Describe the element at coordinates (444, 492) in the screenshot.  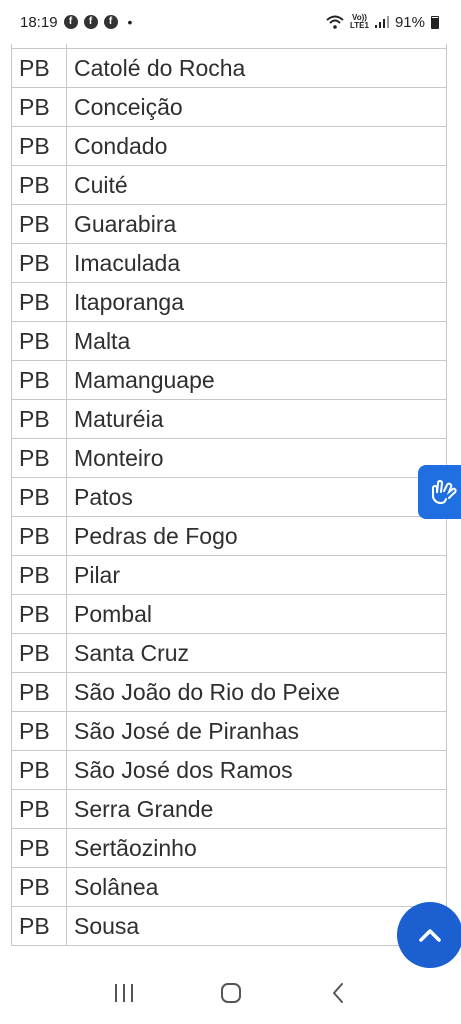
I see `sign-language-hands-icon` at that location.